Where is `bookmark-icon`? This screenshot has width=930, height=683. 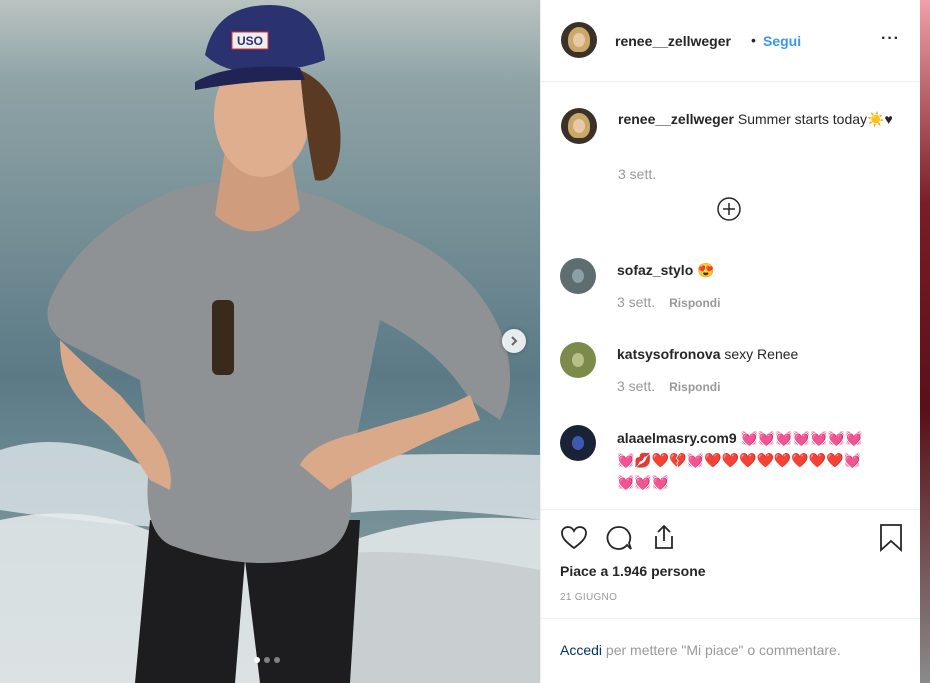
bookmark-icon is located at coordinates (891, 538).